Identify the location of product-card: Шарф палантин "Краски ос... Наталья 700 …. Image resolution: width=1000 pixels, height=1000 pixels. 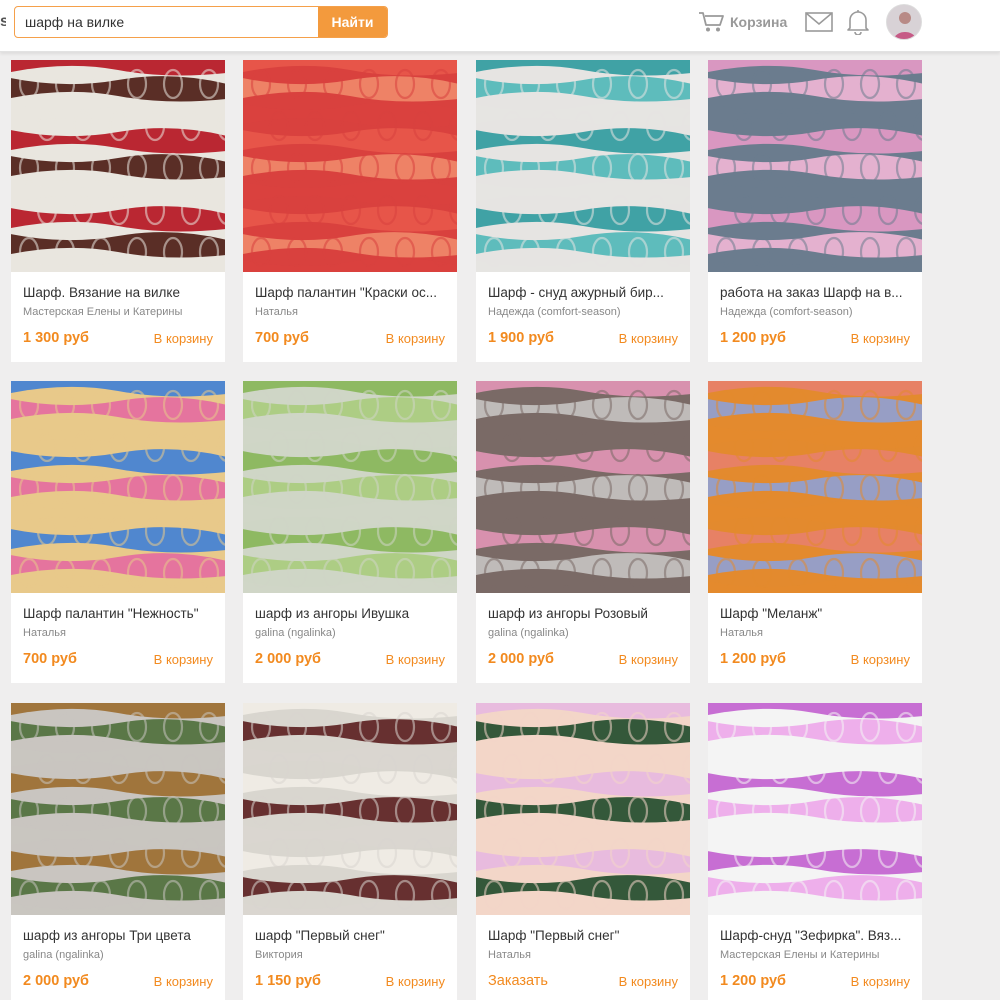
(350, 211).